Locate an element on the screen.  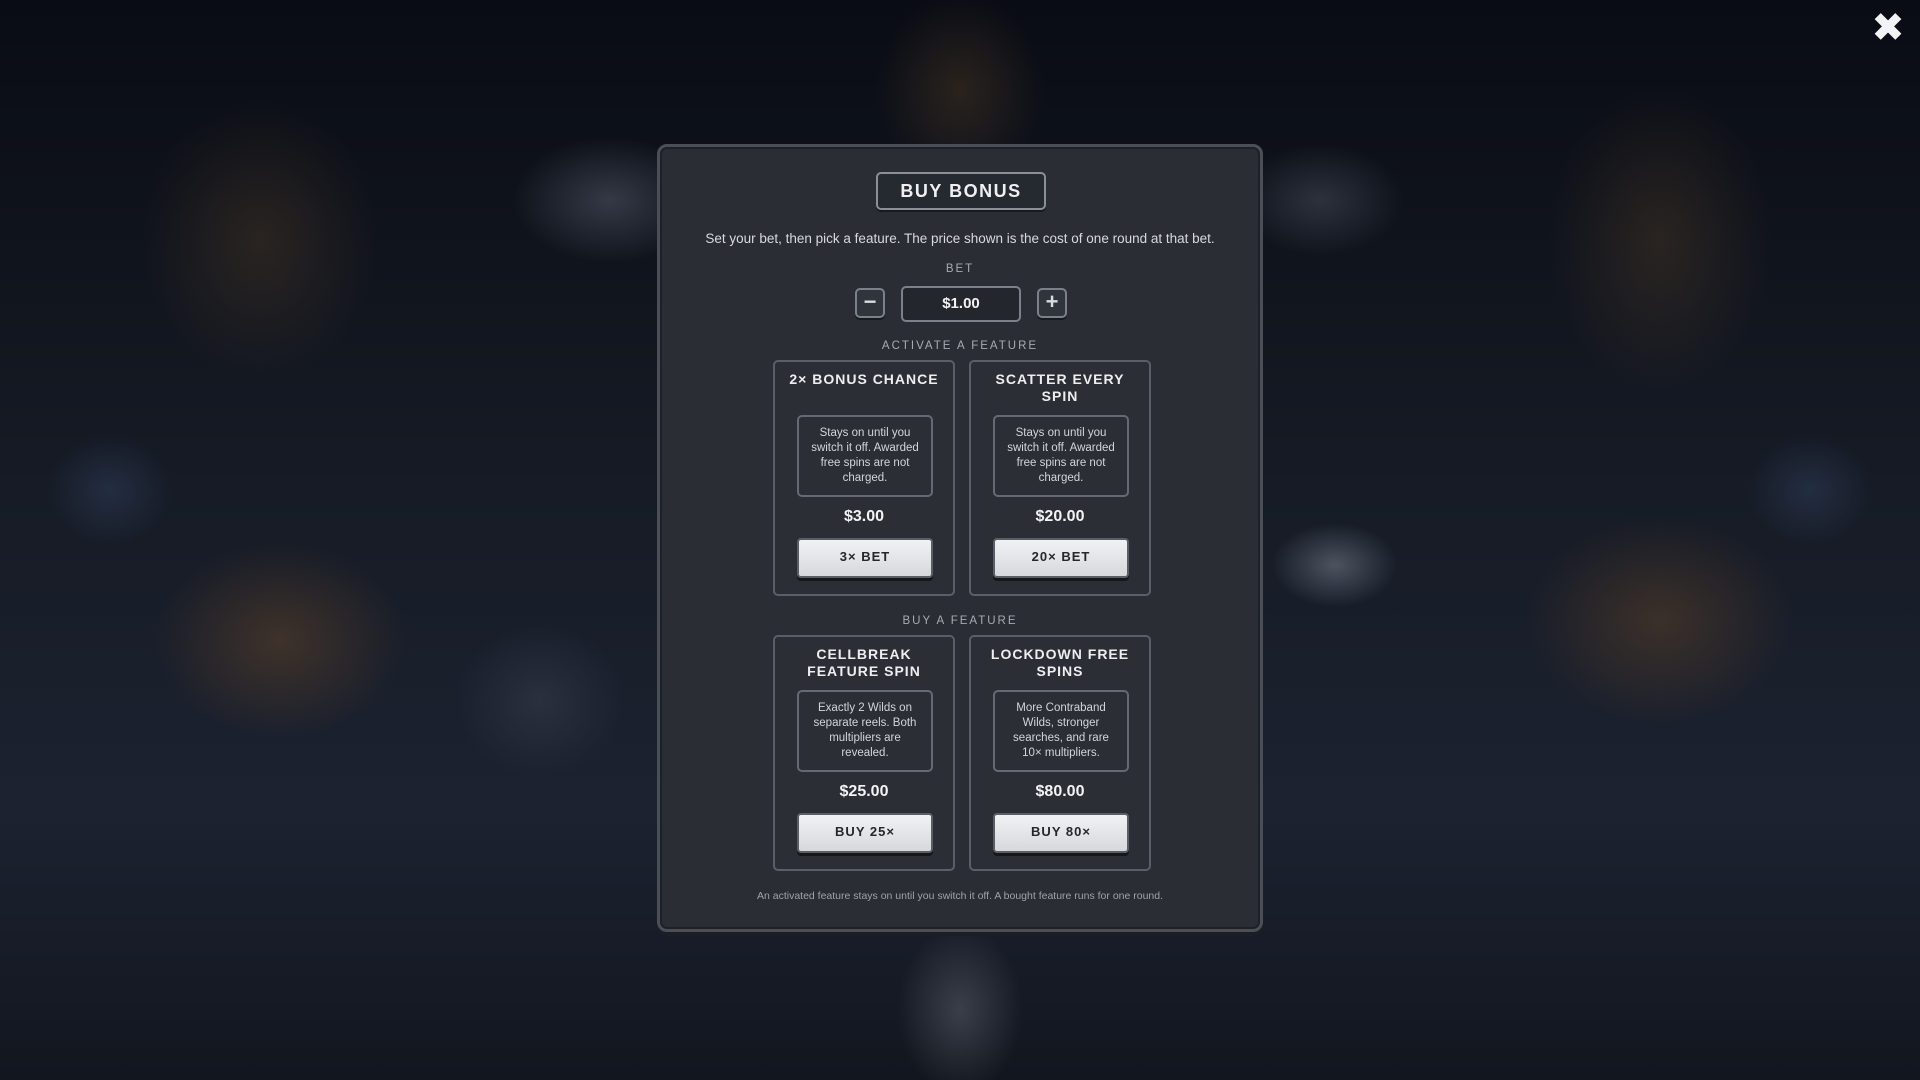
decrease-bet-button: − is located at coordinates (870, 303).